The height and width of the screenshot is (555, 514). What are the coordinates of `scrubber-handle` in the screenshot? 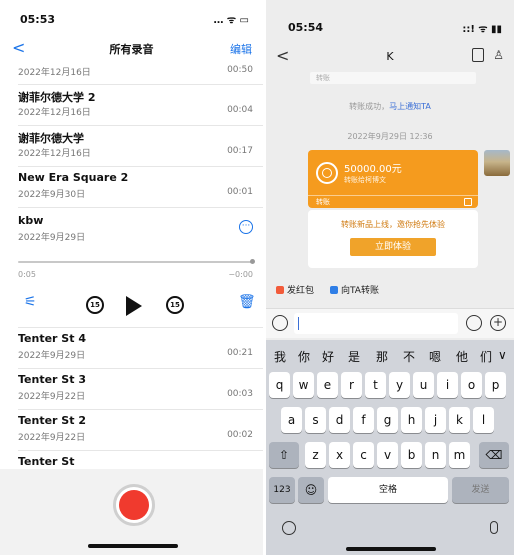 It's located at (252, 261).